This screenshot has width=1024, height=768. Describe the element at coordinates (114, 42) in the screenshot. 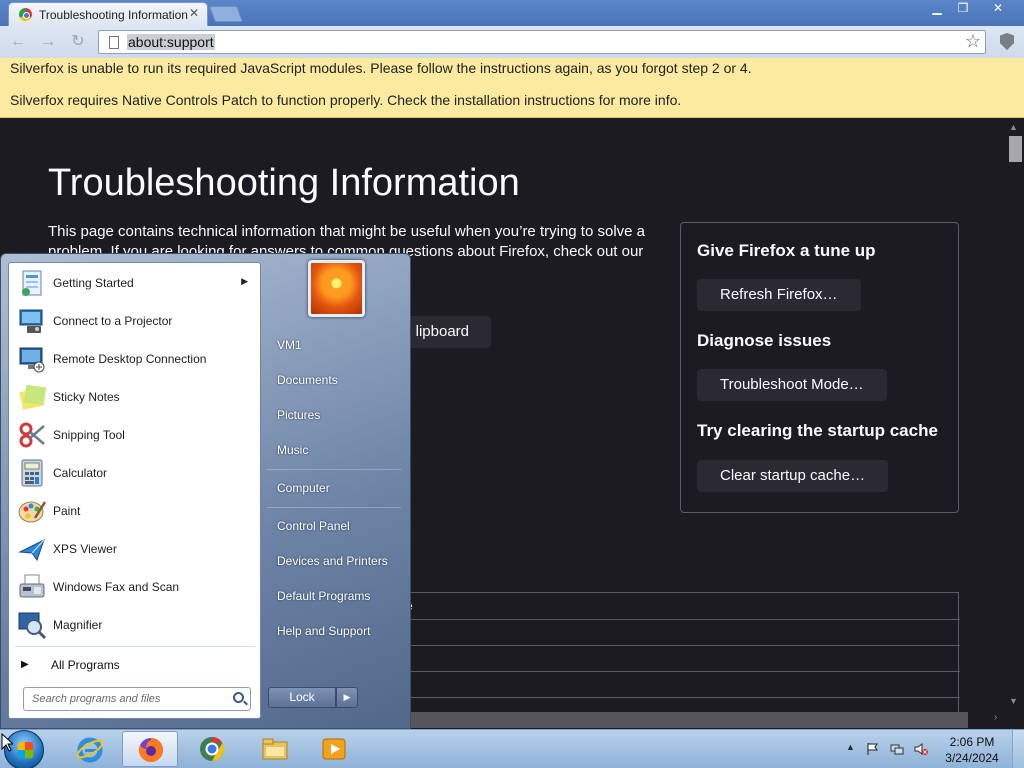

I see `page-icon` at that location.